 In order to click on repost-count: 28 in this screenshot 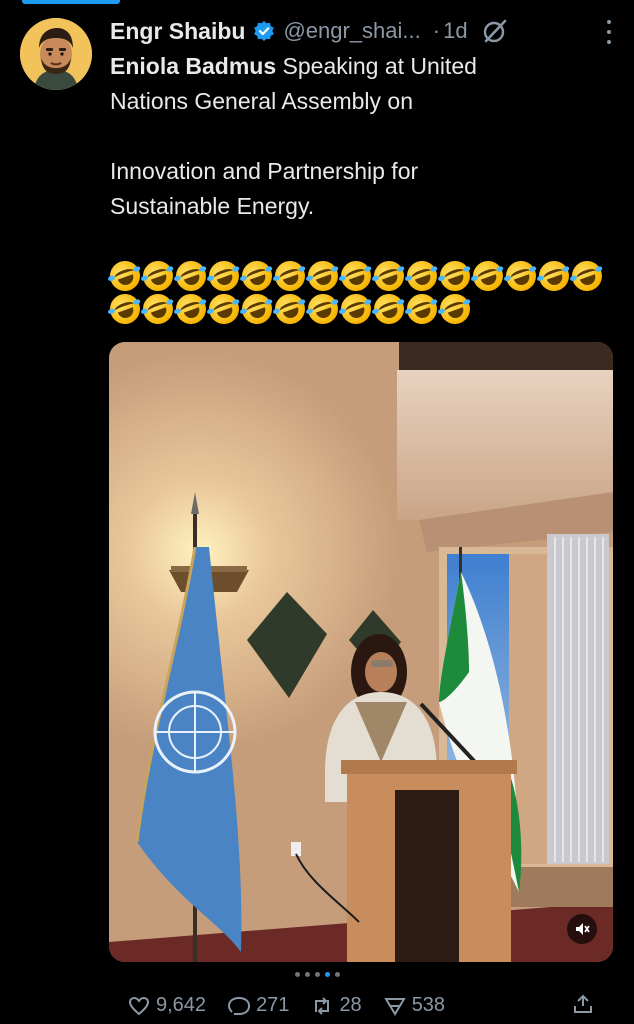, I will do `click(350, 1005)`.